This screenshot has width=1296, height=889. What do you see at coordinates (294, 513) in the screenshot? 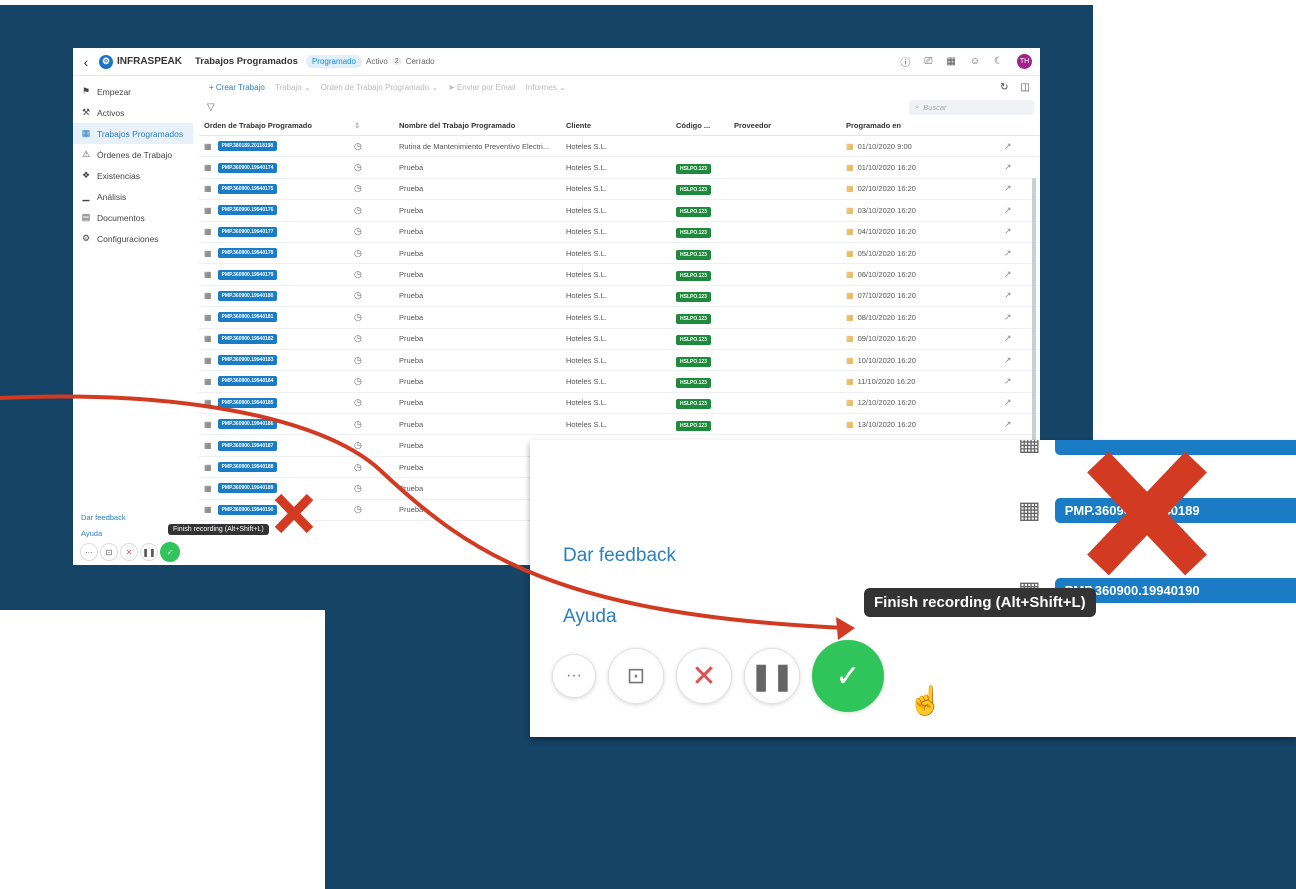
I see `cross-icon-small` at bounding box center [294, 513].